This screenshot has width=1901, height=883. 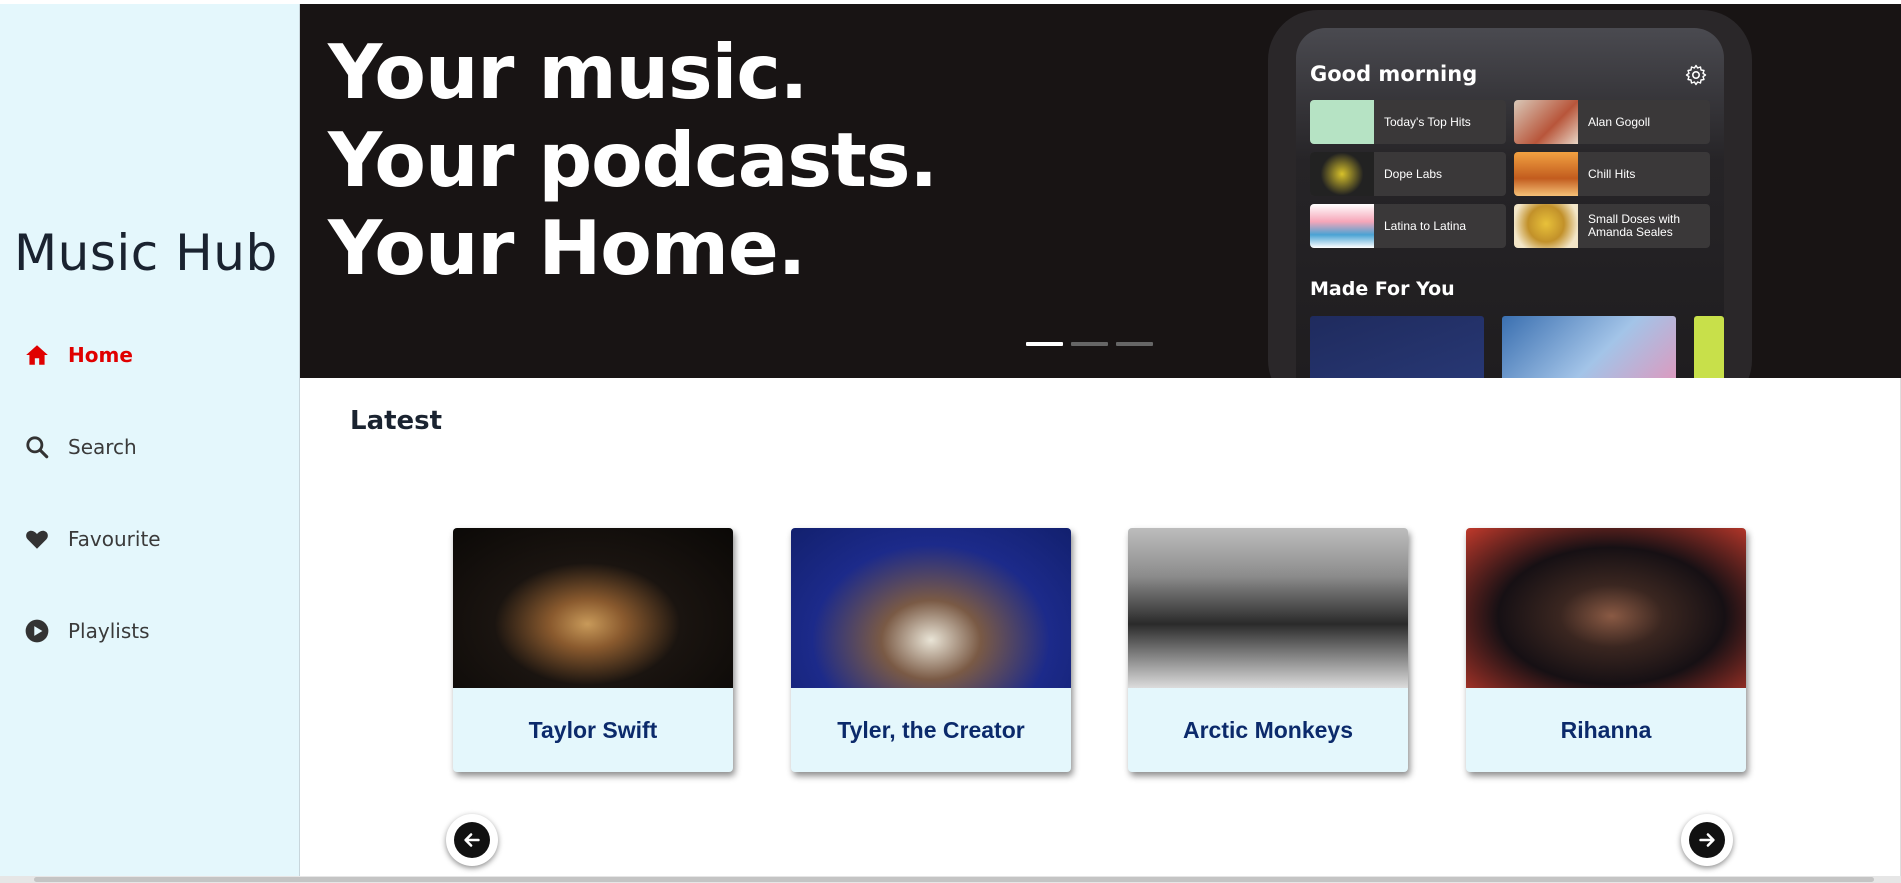 I want to click on phone-tile: Latina to Latina, so click(x=1408, y=226).